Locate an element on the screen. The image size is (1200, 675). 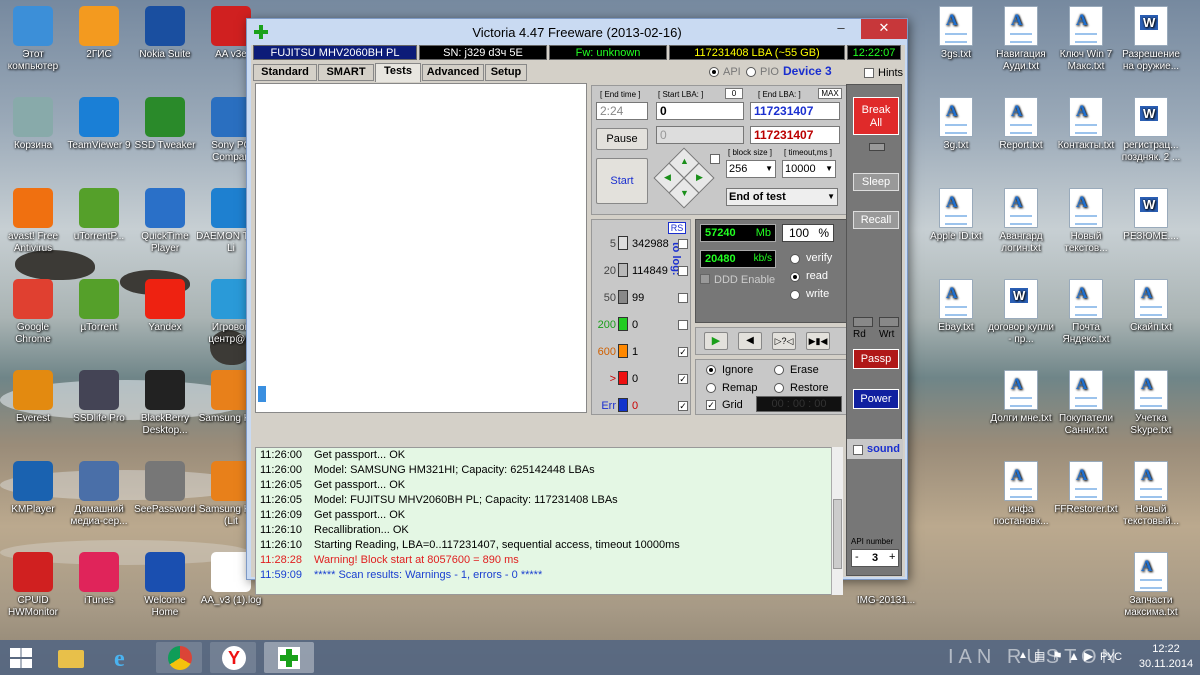
ignore-radio is located at coordinates (711, 370).